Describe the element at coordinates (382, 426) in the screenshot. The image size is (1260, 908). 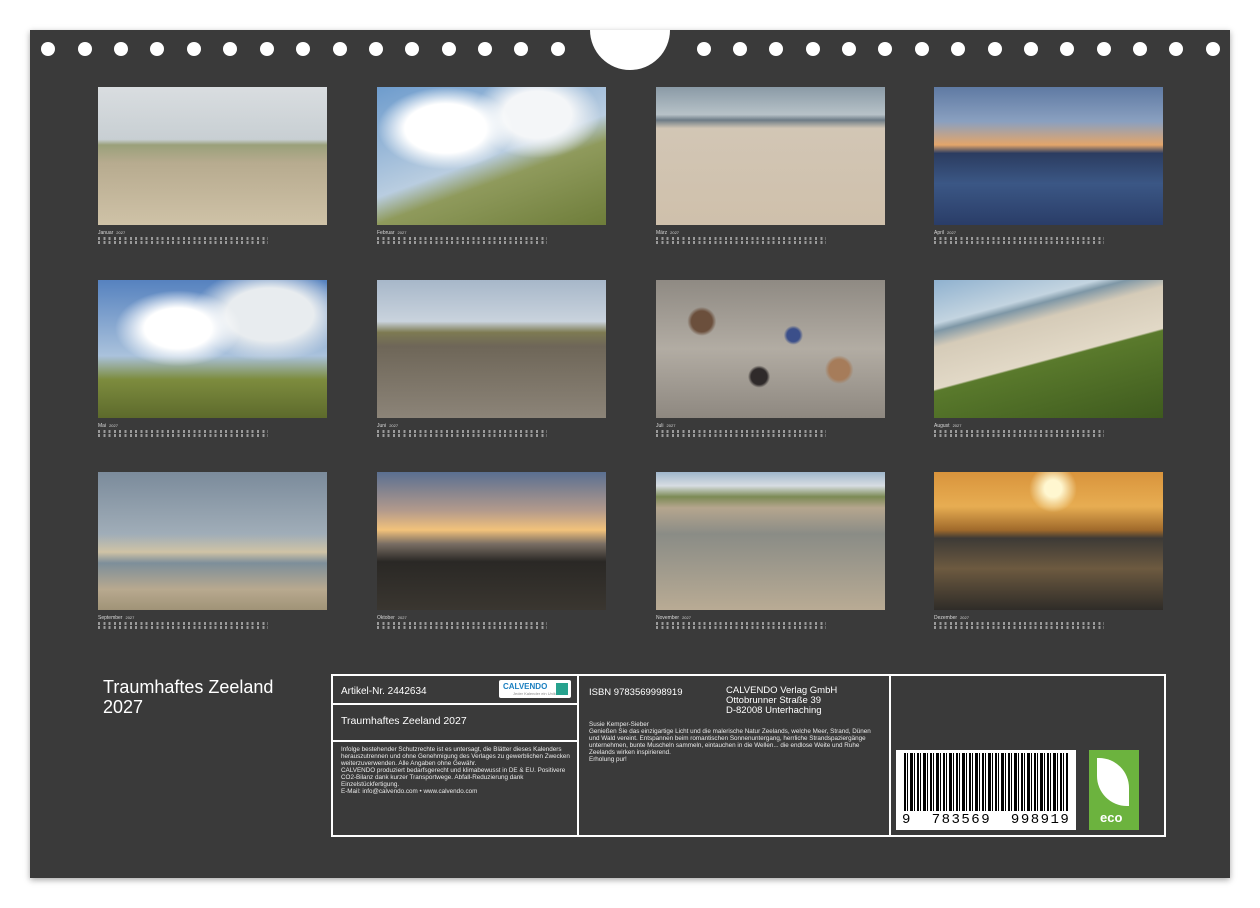
I see `month-name: Juni` at that location.